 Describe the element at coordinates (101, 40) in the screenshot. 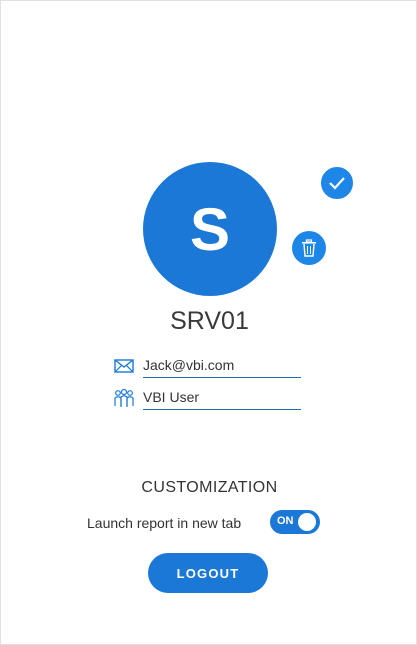

I see `page-title: Profile Settings` at that location.